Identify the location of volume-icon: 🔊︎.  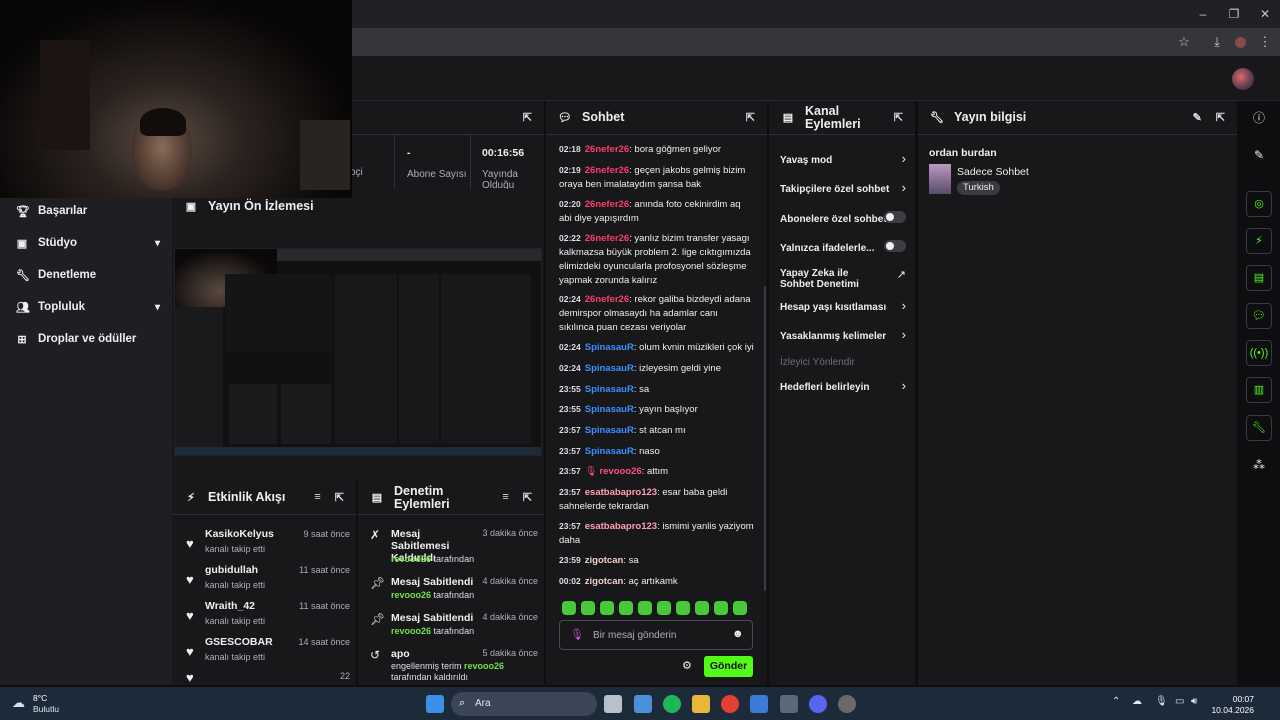
(1194, 701).